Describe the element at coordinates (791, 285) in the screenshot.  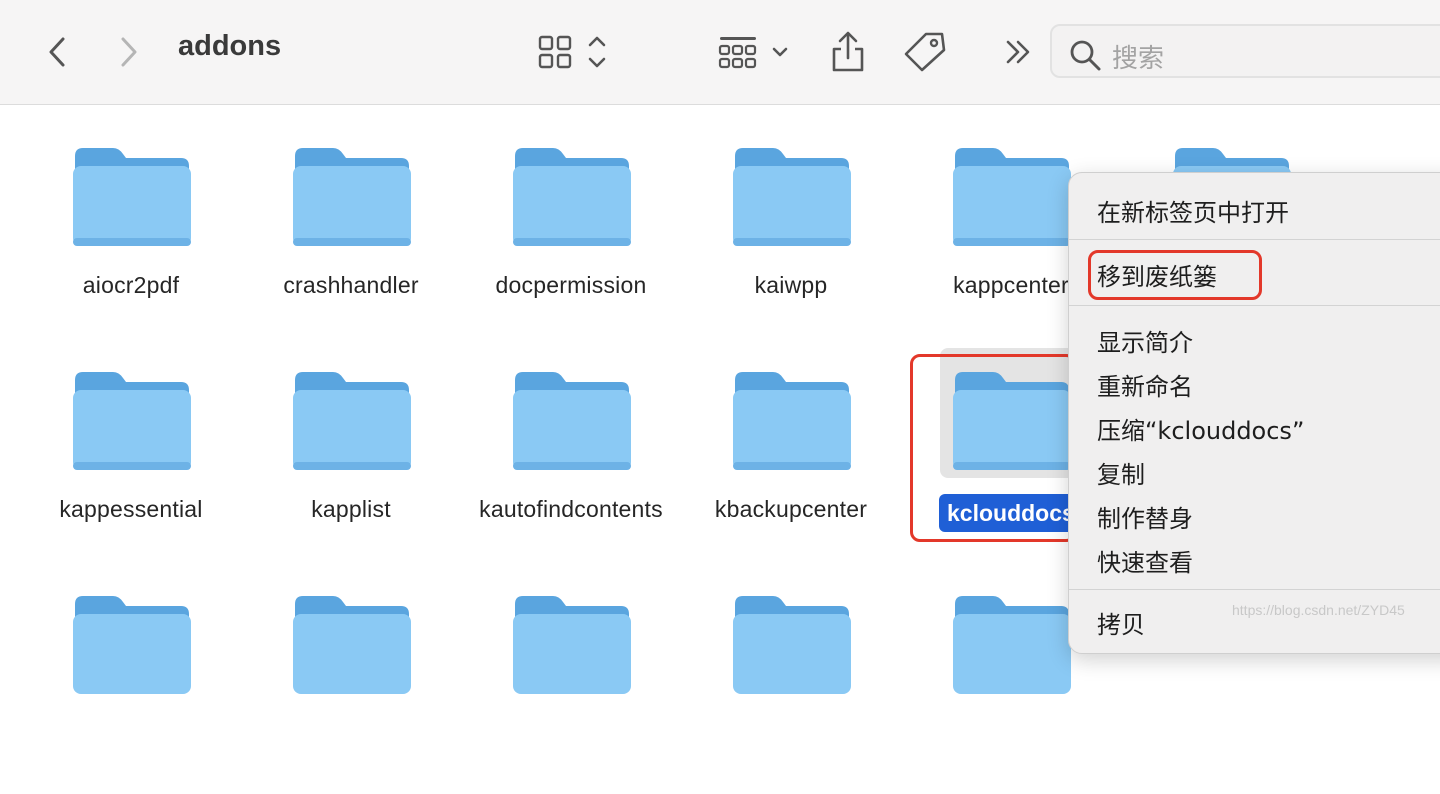
I see `folder-name: kaiwpp` at that location.